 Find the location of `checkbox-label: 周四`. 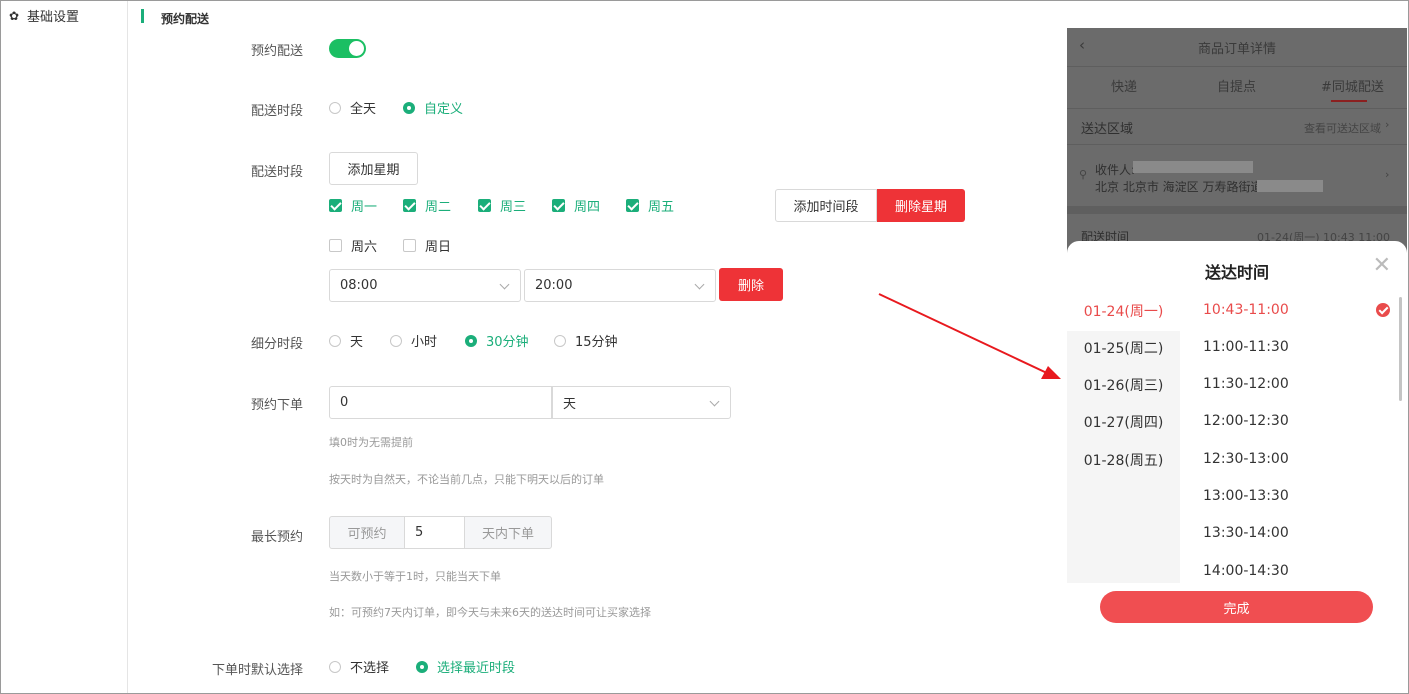

checkbox-label: 周四 is located at coordinates (587, 207).